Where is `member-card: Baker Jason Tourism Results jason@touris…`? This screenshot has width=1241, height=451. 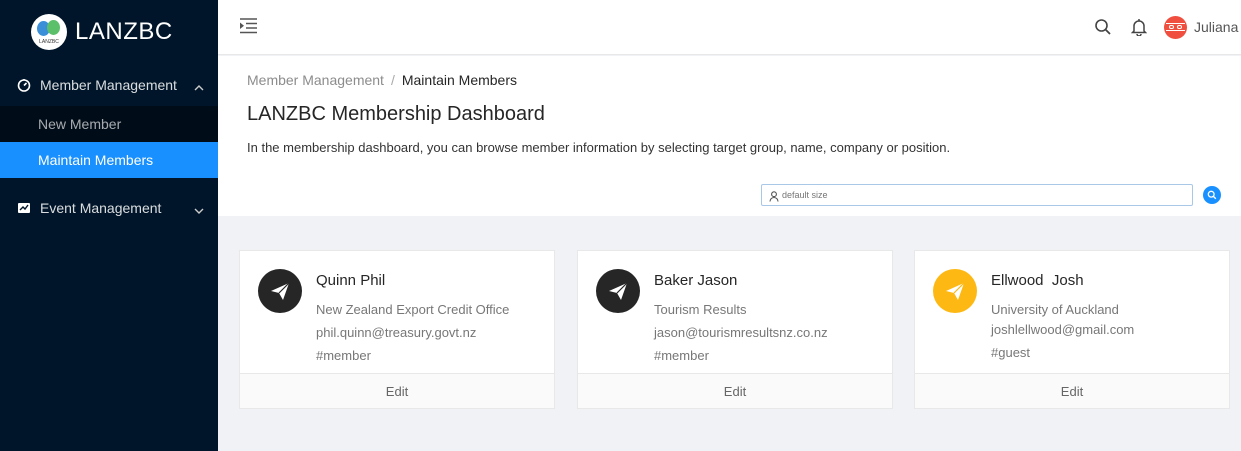 member-card: Baker Jason Tourism Results jason@touris… is located at coordinates (735, 329).